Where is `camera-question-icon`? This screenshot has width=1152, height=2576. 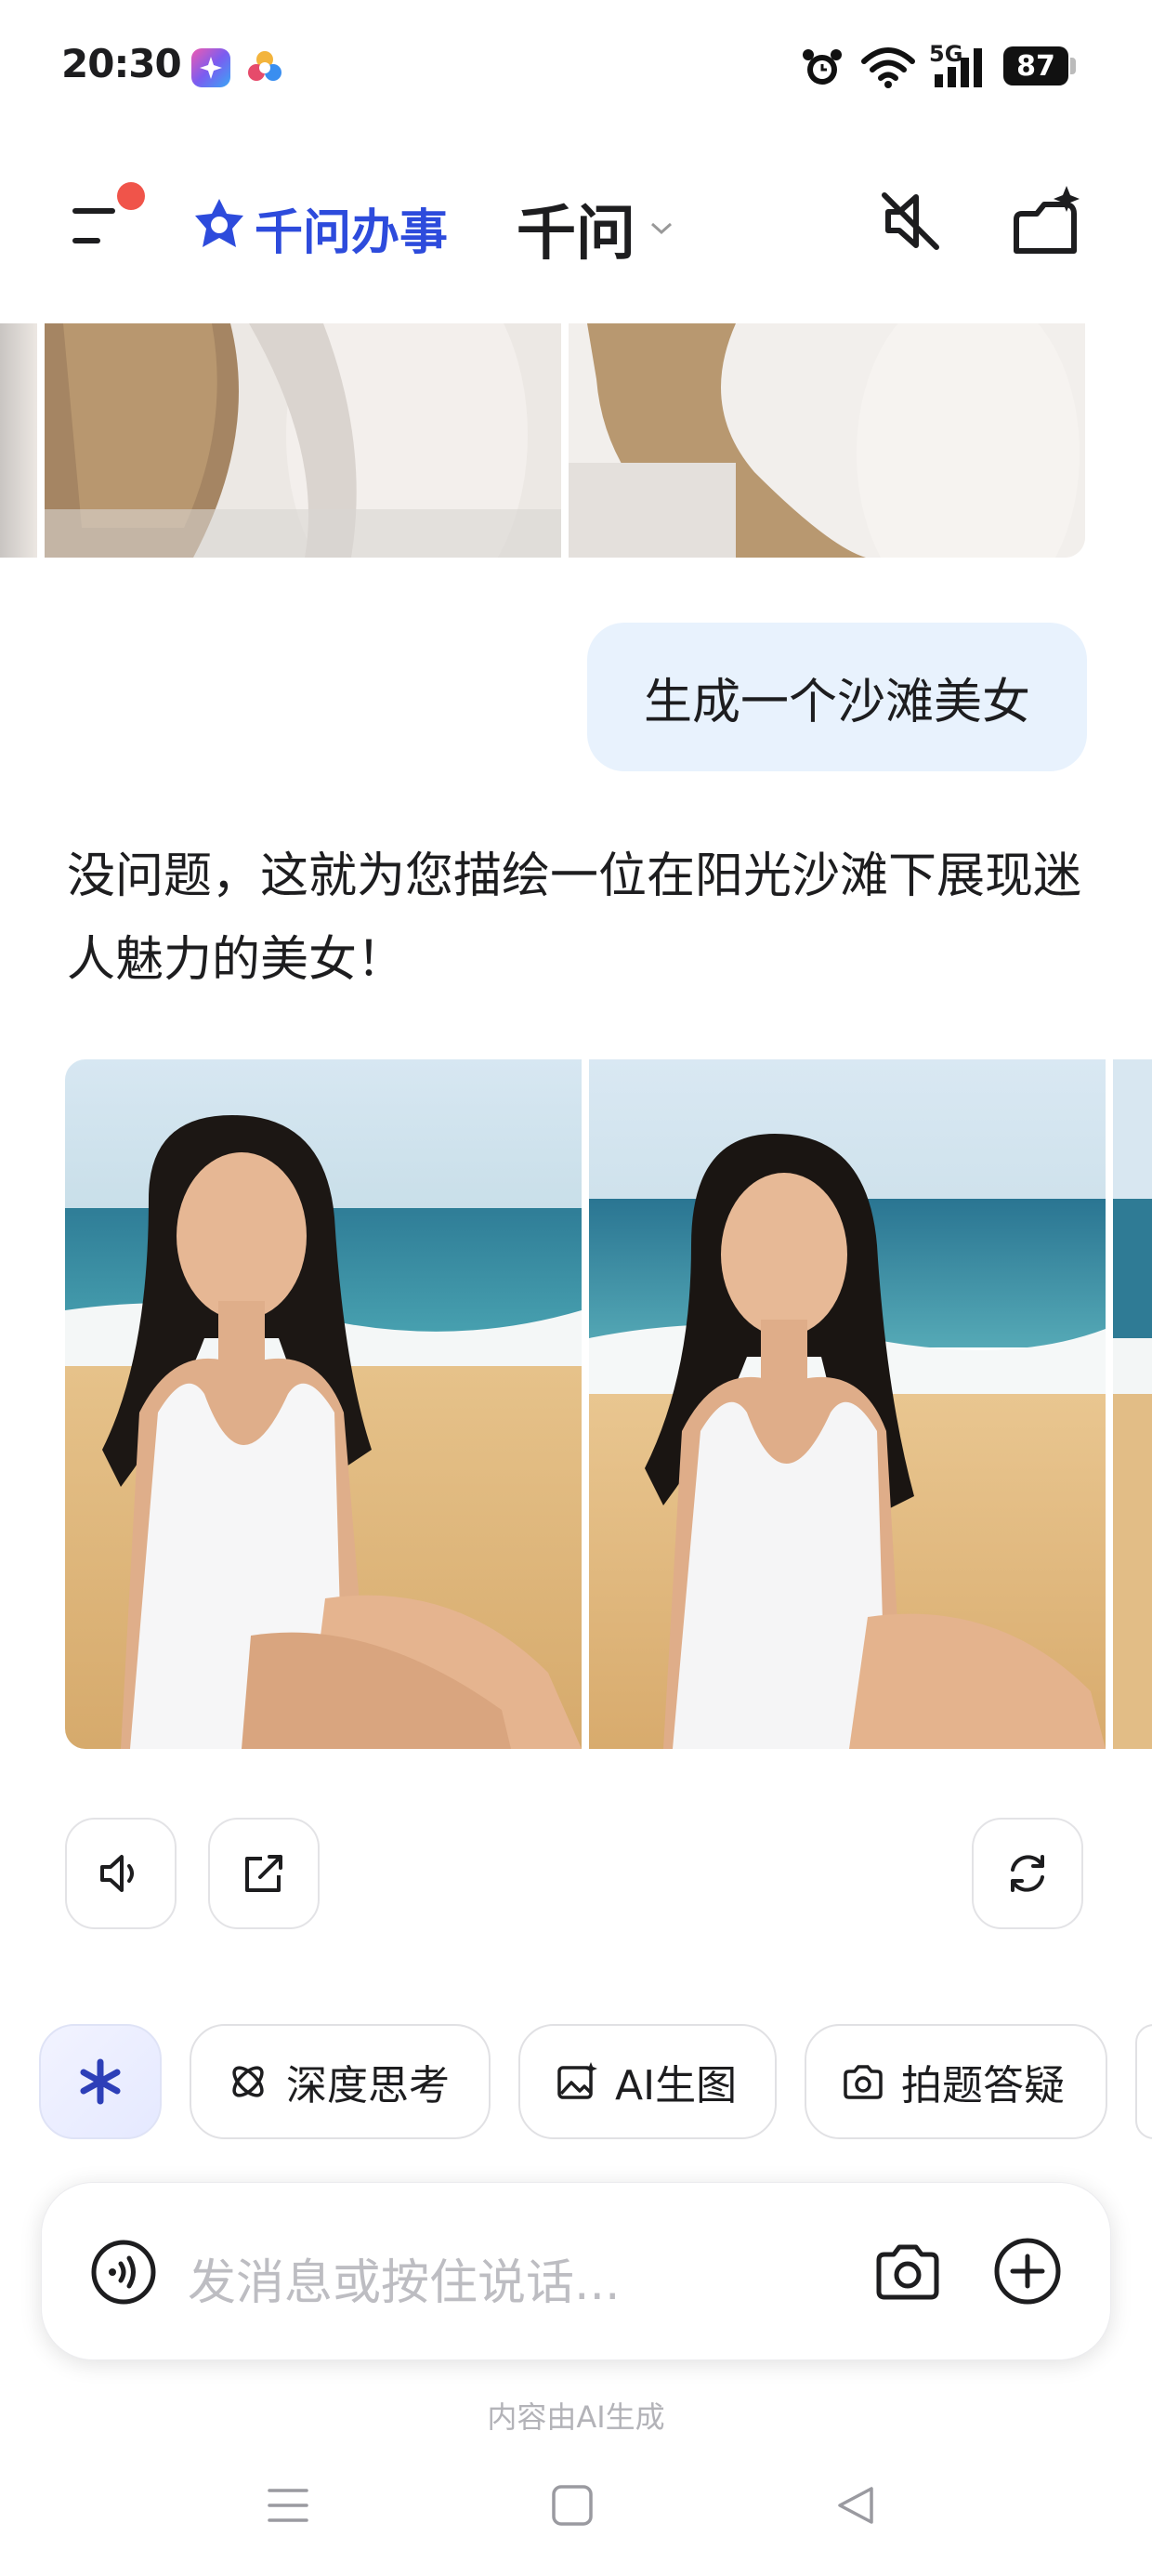
camera-question-icon is located at coordinates (863, 2082).